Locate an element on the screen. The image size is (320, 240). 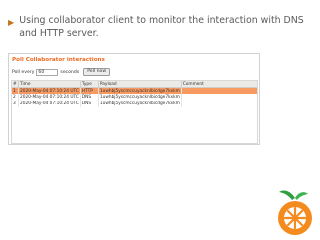
cell-comment is located at coordinates (219, 103).